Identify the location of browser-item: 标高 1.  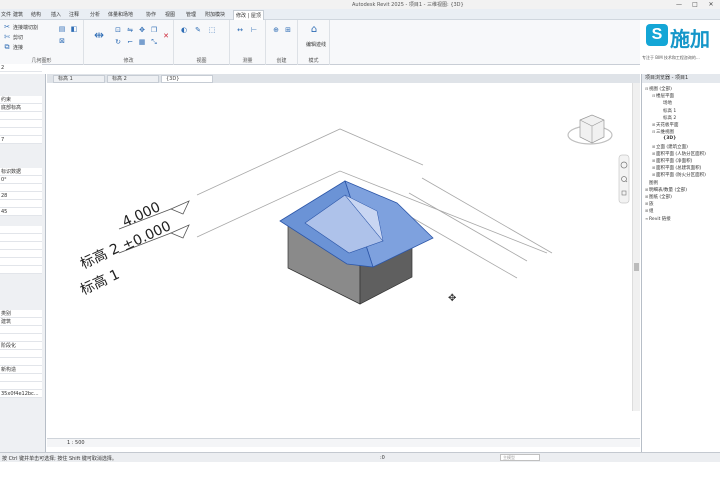
(667, 111).